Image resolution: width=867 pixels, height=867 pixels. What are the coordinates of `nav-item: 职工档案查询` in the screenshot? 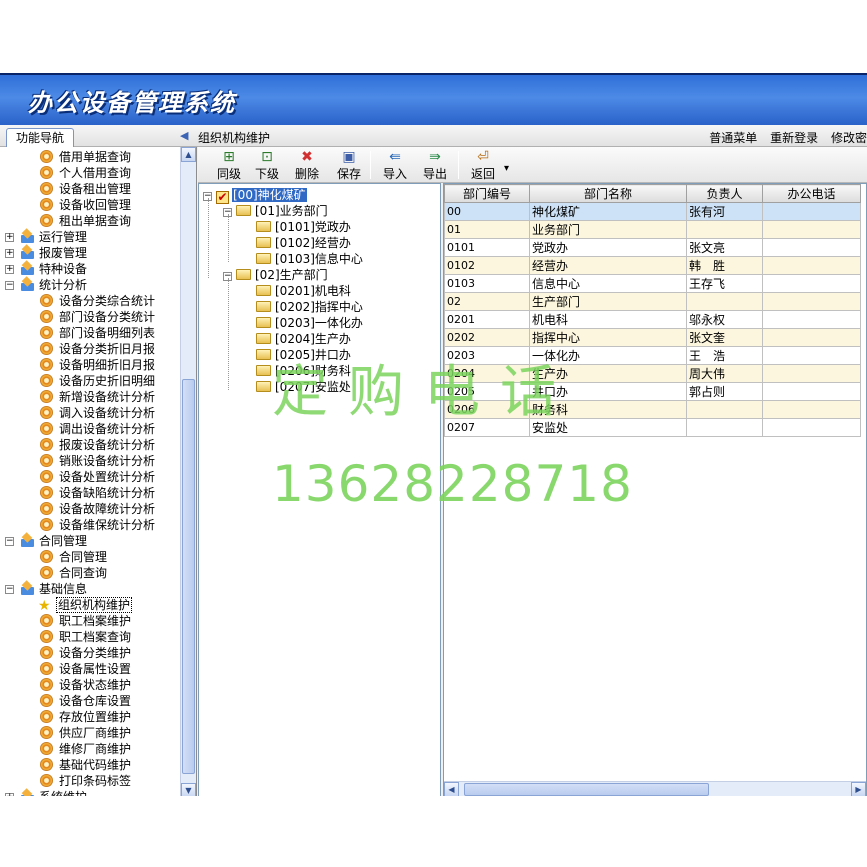 It's located at (85, 637).